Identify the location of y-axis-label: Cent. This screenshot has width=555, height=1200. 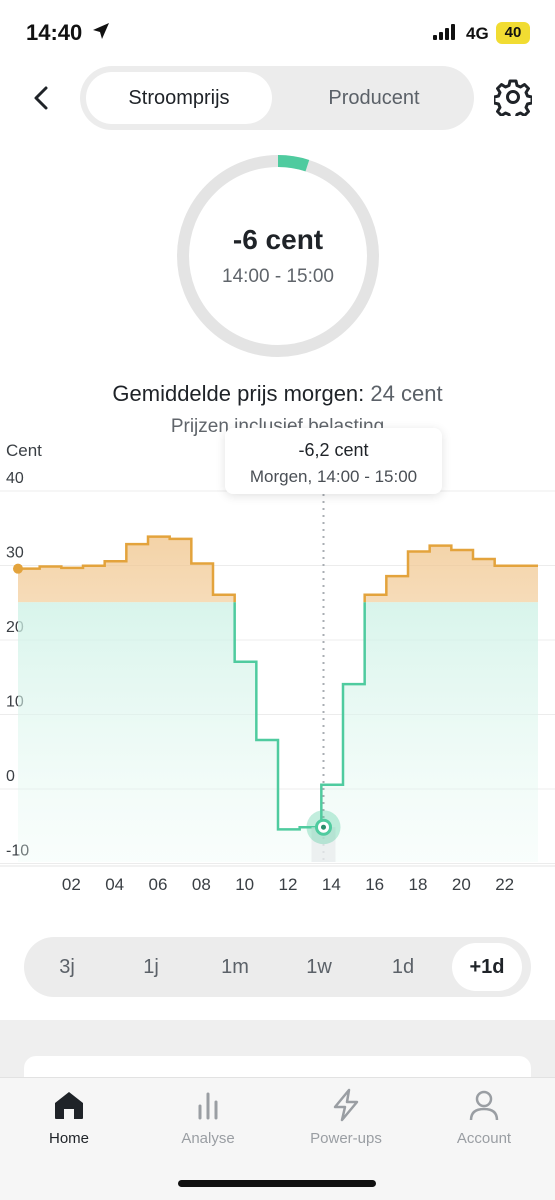
(24, 450).